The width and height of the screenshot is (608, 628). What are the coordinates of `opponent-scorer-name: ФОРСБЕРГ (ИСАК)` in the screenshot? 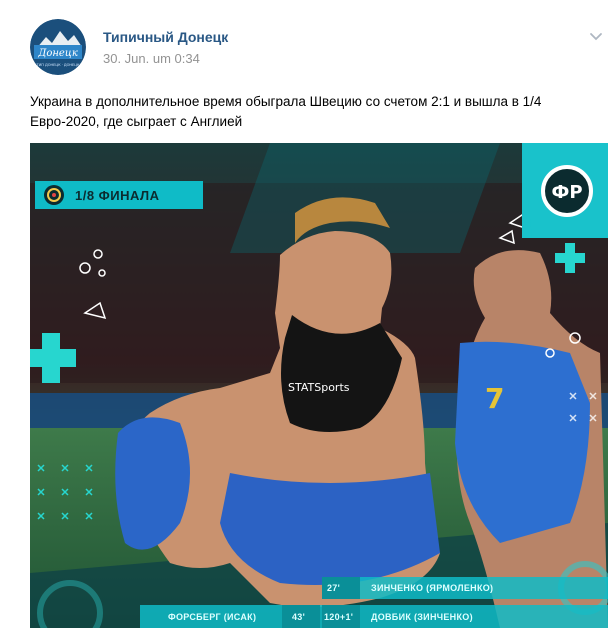 It's located at (212, 617).